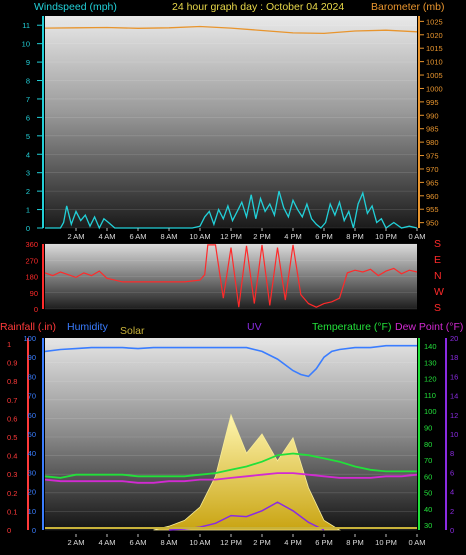 The height and width of the screenshot is (555, 466). What do you see at coordinates (254, 327) in the screenshot?
I see `uv-label: UV` at bounding box center [254, 327].